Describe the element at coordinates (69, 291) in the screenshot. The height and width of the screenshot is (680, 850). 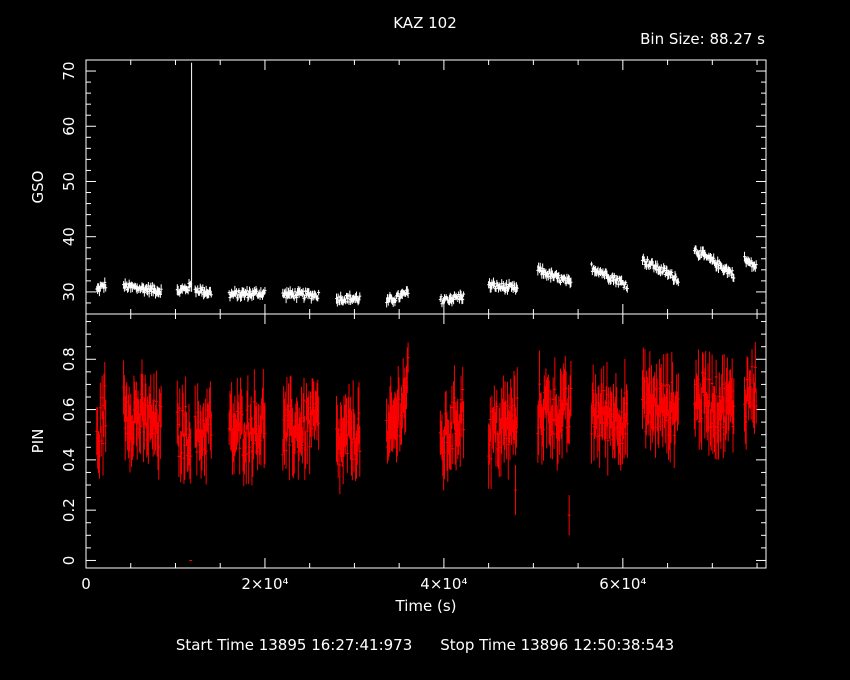
I see `gso-ytick-label: 30` at that location.